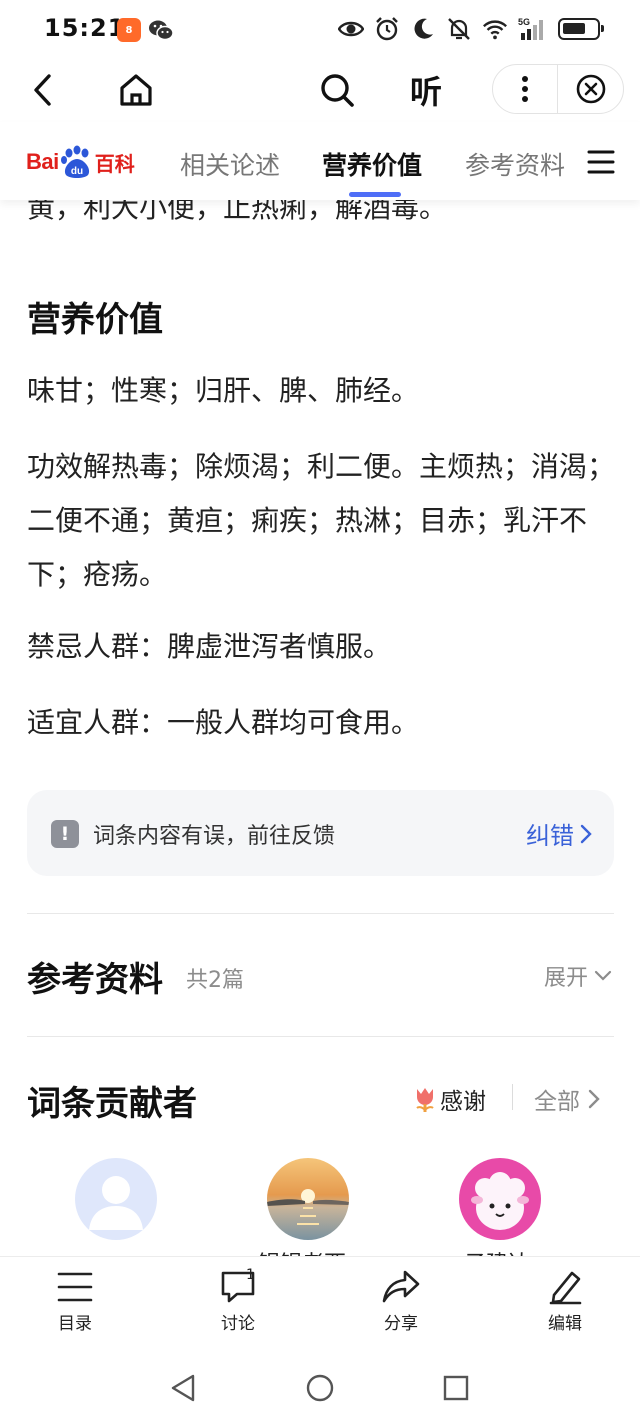  I want to click on listen-button: 听, so click(426, 90).